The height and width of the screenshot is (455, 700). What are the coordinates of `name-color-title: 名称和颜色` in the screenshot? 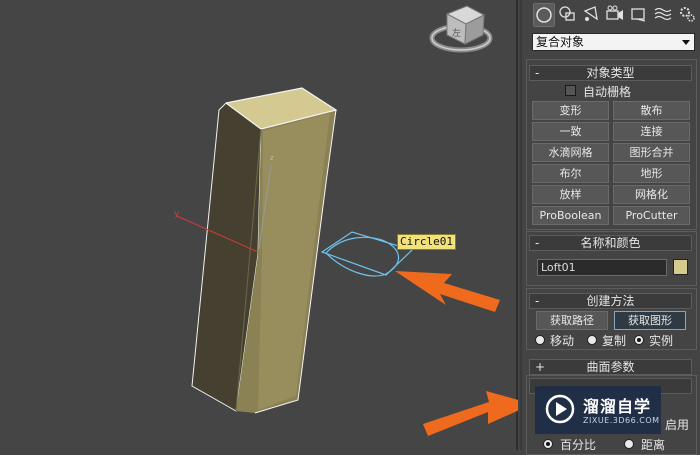 It's located at (610, 243).